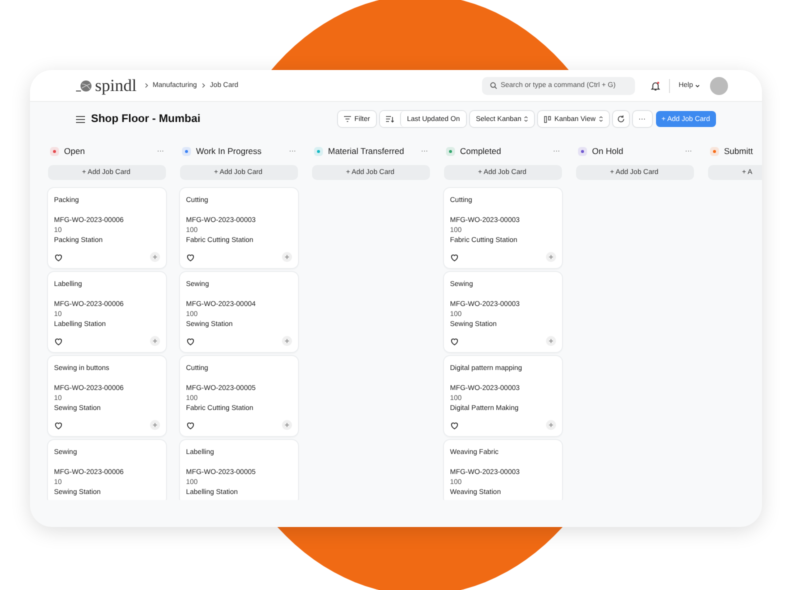 This screenshot has height=590, width=792. Describe the element at coordinates (739, 151) in the screenshot. I see `column-title: Submitt` at that location.